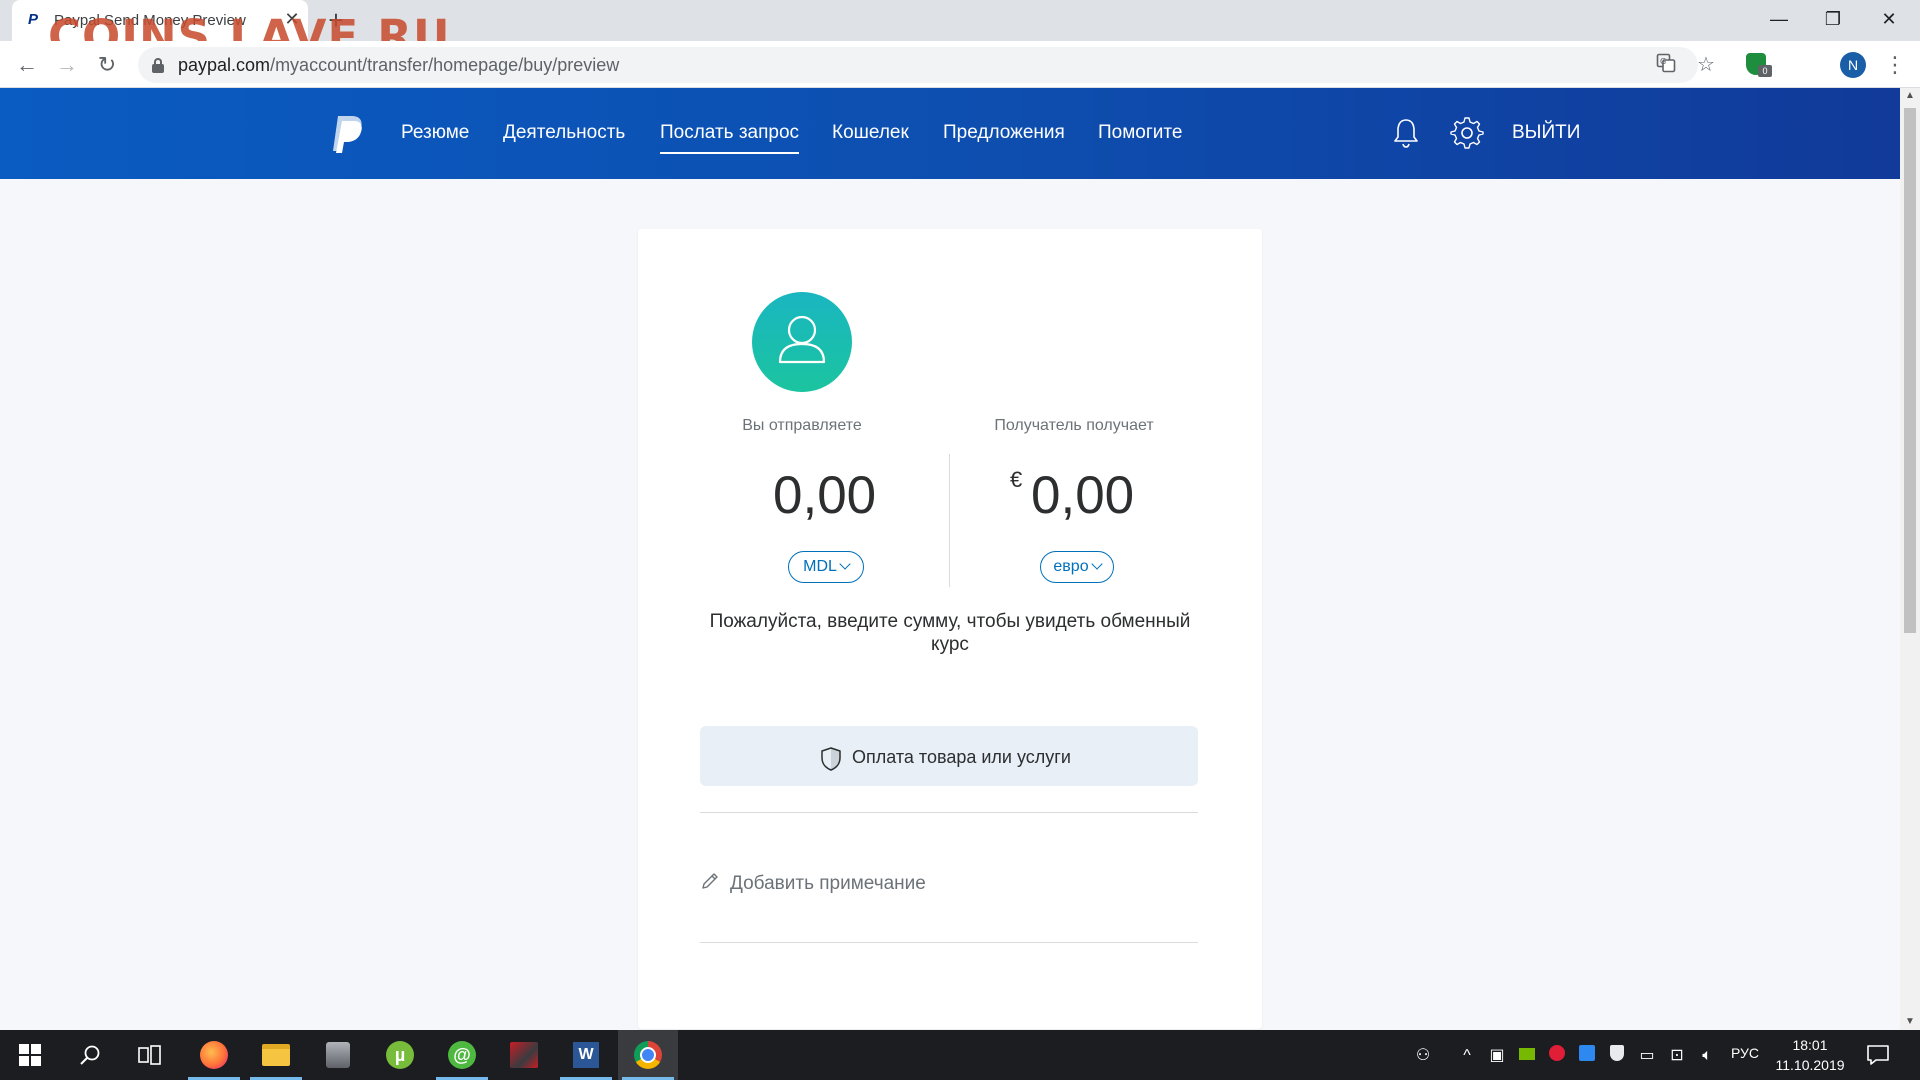 Image resolution: width=1920 pixels, height=1080 pixels. I want to click on utorrent-icon: µ, so click(400, 1055).